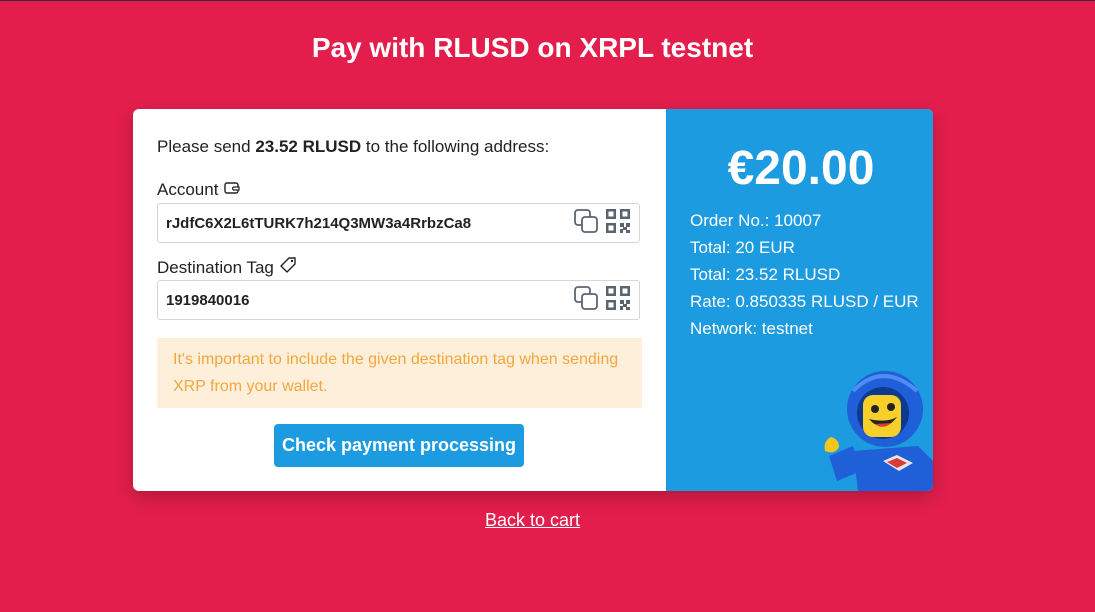 The height and width of the screenshot is (612, 1095). What do you see at coordinates (532, 520) in the screenshot?
I see `back-to-cart-link: Back to cart` at bounding box center [532, 520].